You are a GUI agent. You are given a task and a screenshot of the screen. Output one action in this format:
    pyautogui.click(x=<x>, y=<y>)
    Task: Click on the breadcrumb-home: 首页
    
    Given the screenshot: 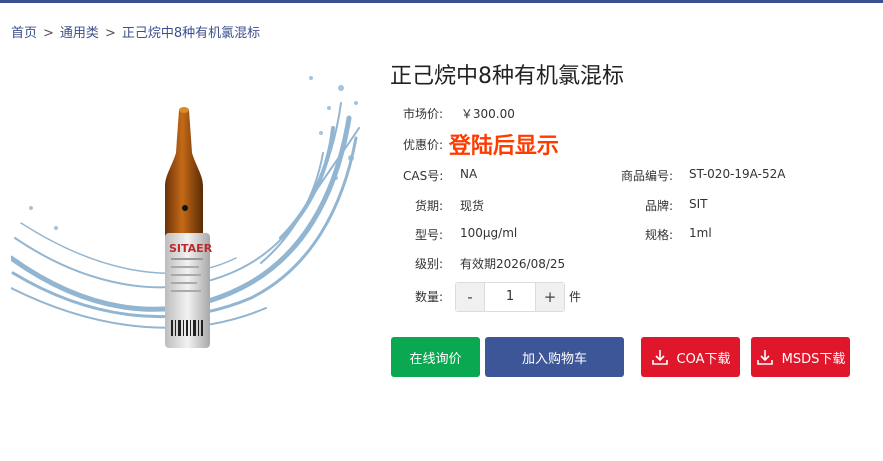 What is the action you would take?
    pyautogui.click(x=24, y=33)
    